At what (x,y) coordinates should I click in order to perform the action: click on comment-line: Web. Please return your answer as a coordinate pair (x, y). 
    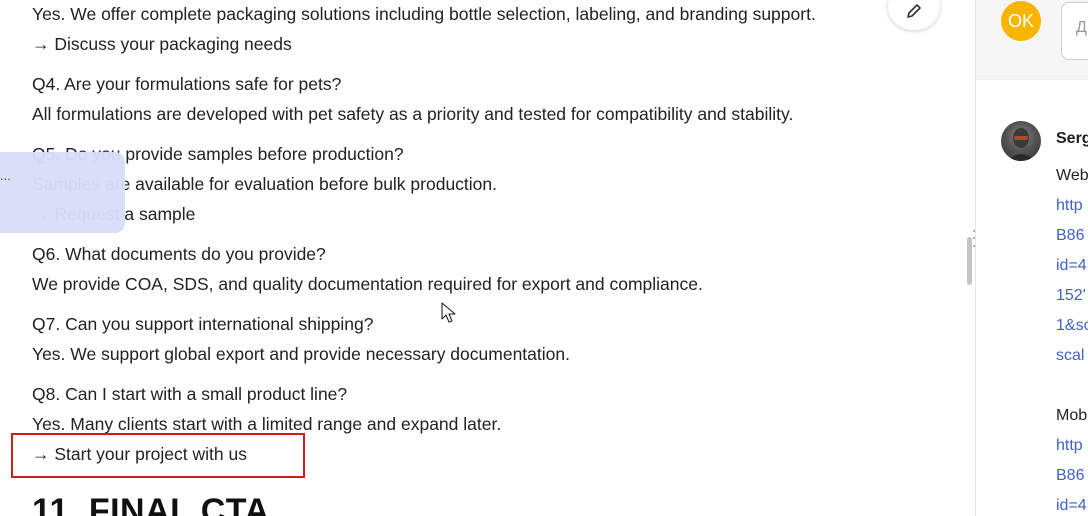
    Looking at the image, I should click on (1072, 175).